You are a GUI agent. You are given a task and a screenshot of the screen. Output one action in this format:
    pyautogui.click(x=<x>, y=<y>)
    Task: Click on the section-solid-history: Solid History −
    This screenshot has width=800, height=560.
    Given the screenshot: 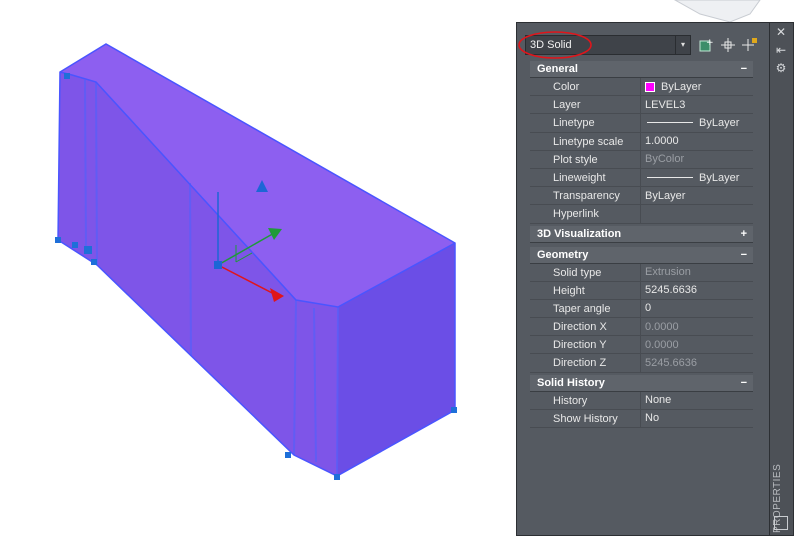 What is the action you would take?
    pyautogui.click(x=641, y=383)
    